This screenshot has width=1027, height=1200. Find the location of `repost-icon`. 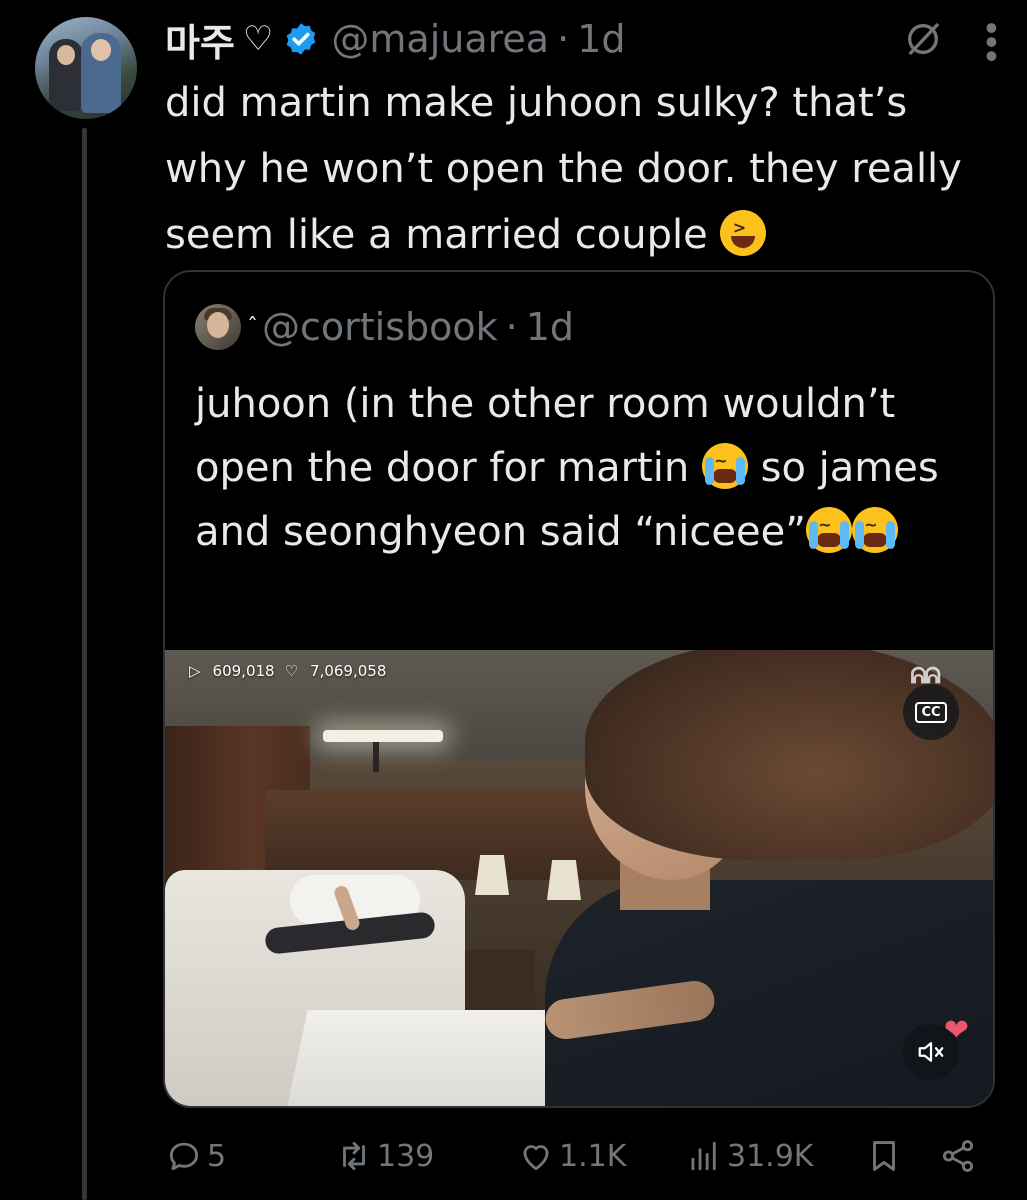

repost-icon is located at coordinates (354, 1156).